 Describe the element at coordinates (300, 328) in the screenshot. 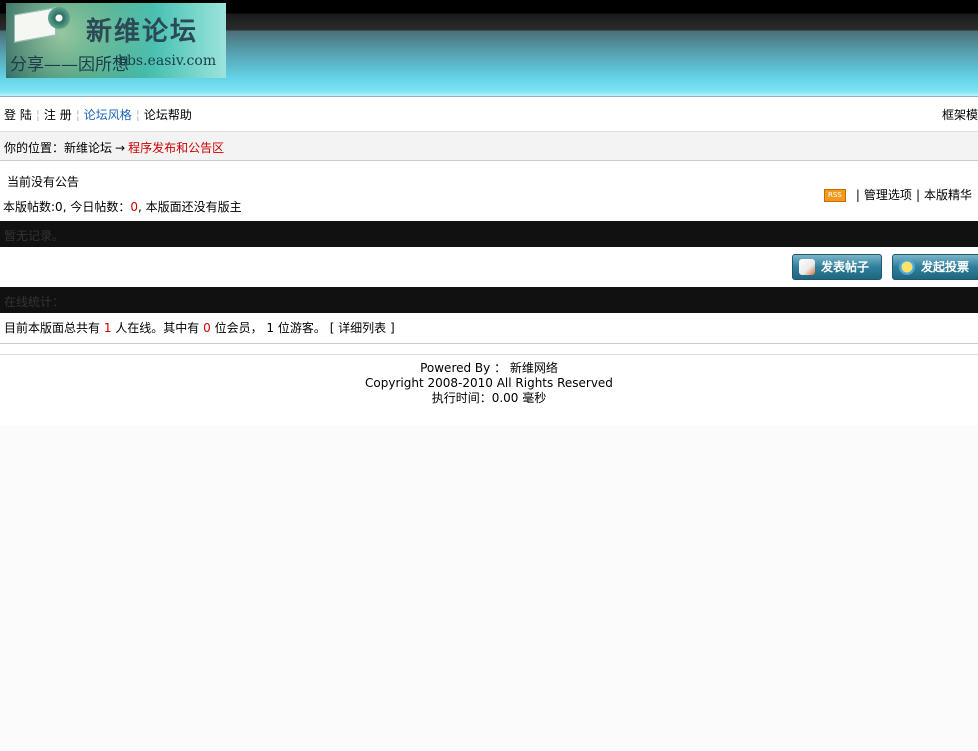

I see `online-suffix: 位游客。` at that location.